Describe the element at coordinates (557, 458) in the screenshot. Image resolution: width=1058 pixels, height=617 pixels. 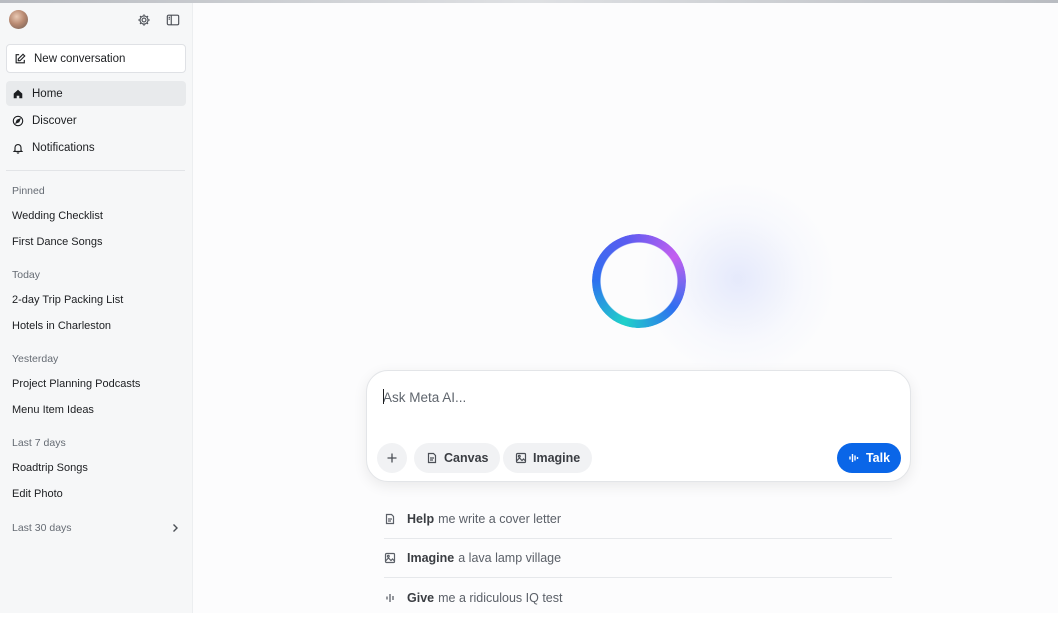
I see `imagine-label: Imagine` at that location.